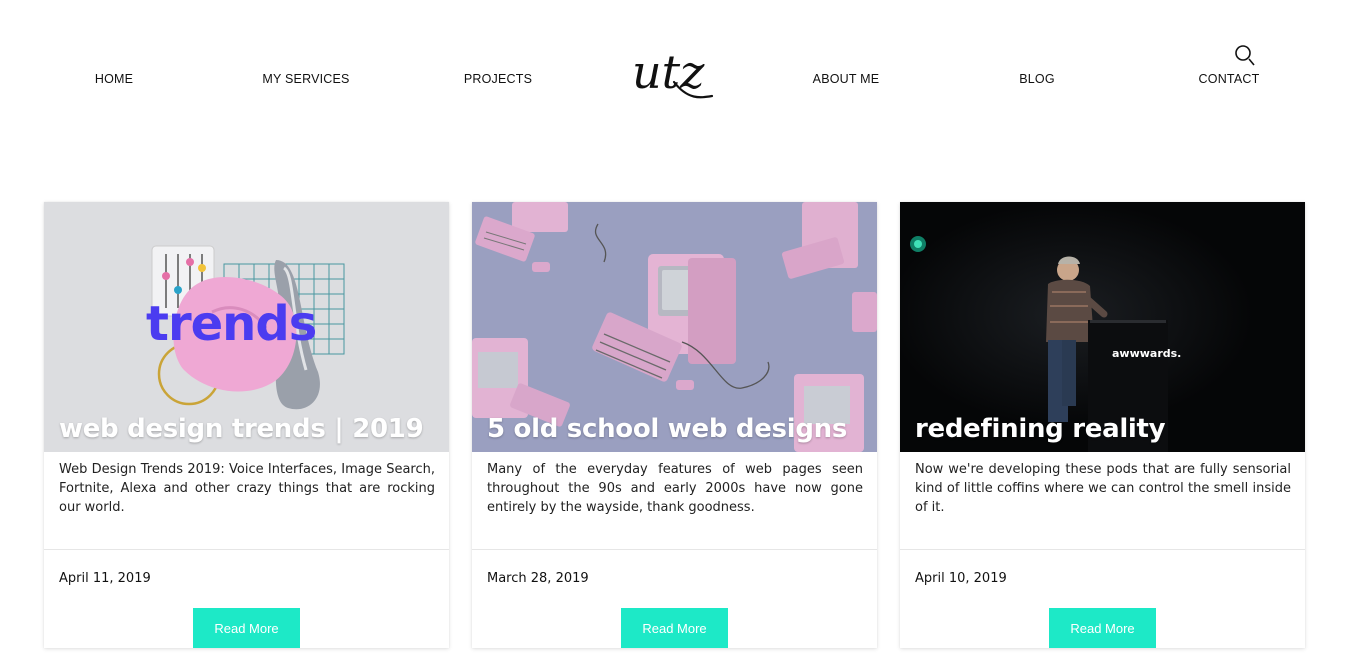 The width and height of the screenshot is (1349, 654). Describe the element at coordinates (105, 578) in the screenshot. I see `post-date: April 11, 2019` at that location.